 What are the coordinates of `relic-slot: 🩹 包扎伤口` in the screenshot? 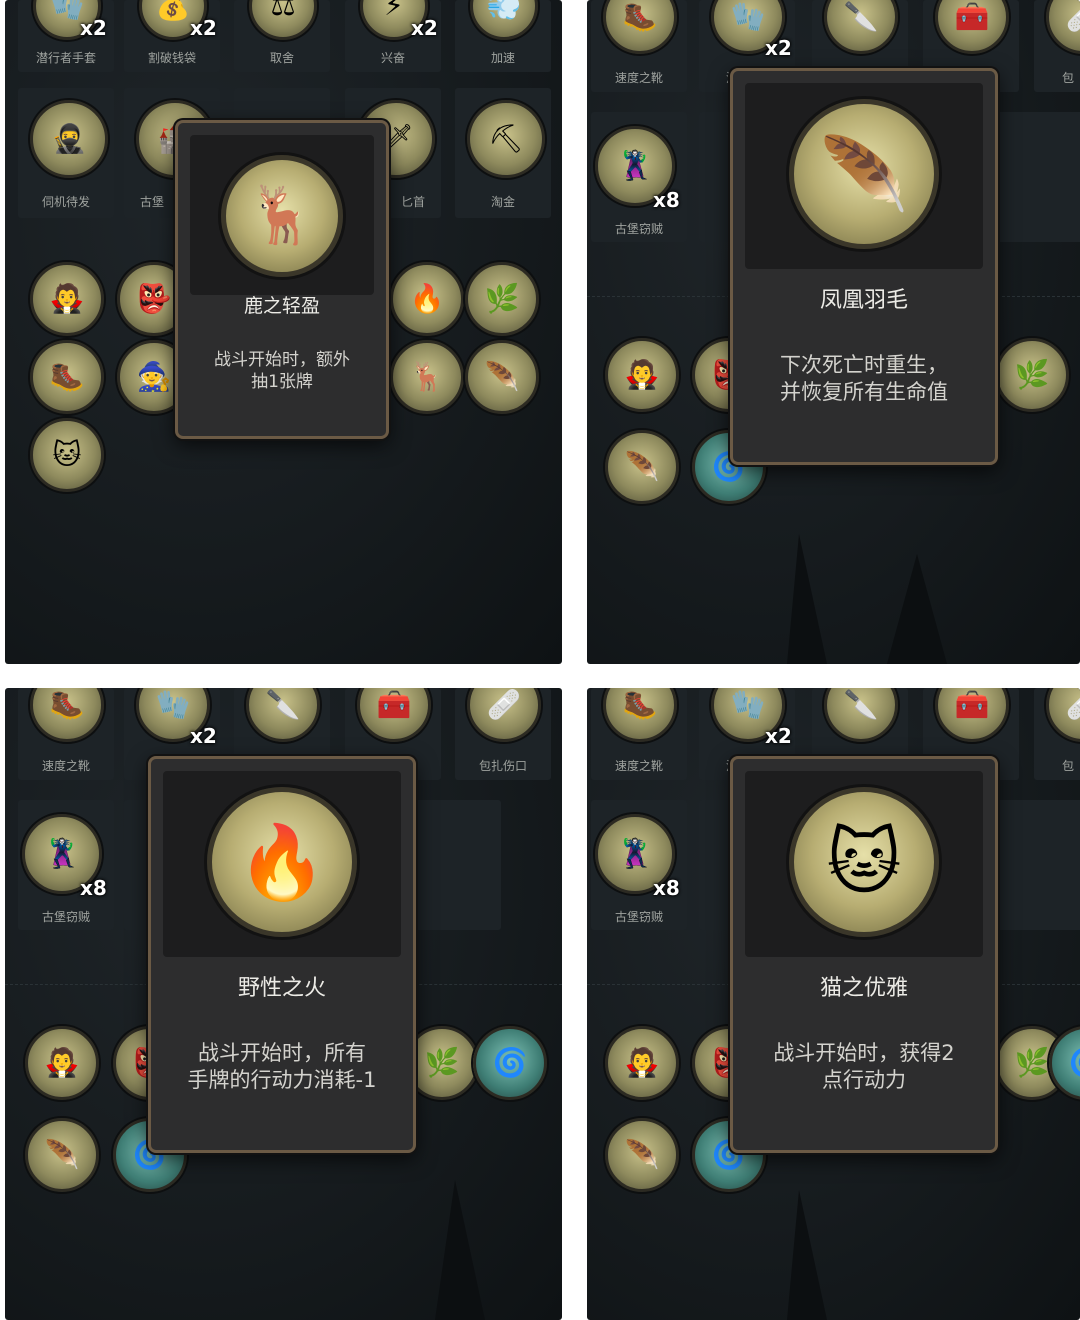 It's located at (503, 734).